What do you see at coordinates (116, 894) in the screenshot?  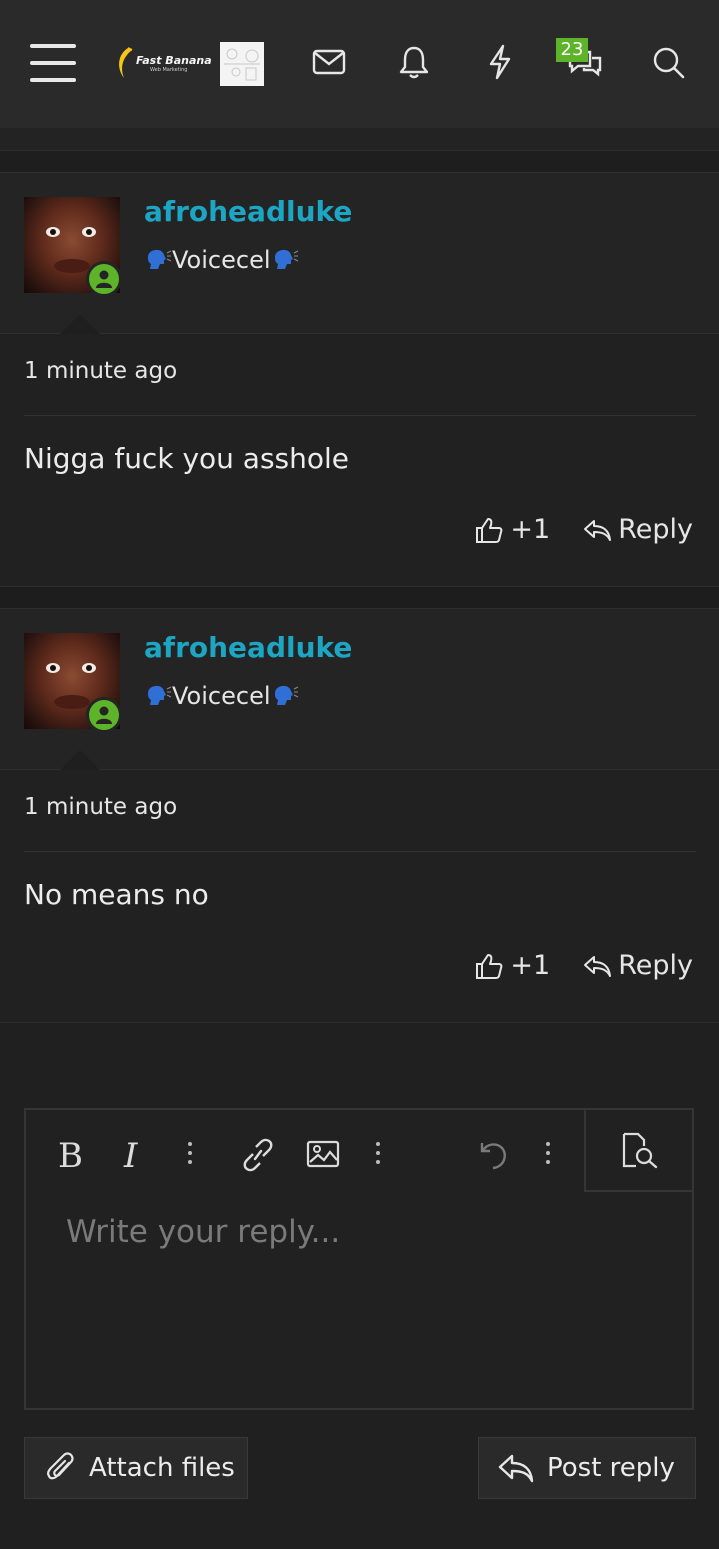 I see `post-message: No means no` at bounding box center [116, 894].